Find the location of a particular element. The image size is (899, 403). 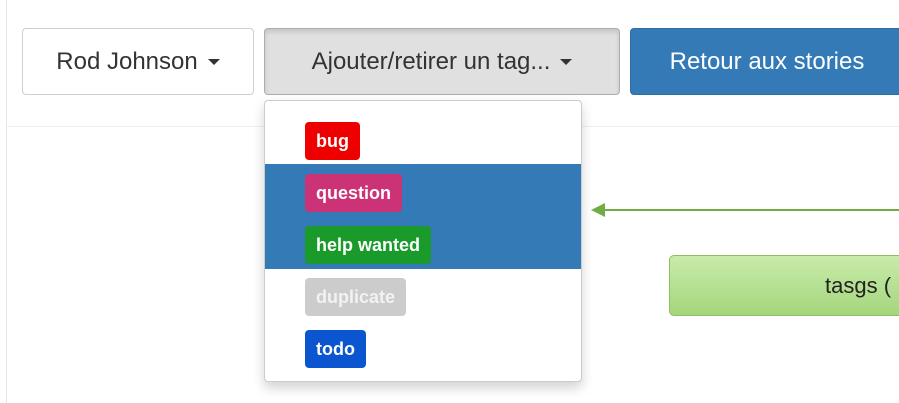

user-dropdown-button: Rod Johnson is located at coordinates (138, 61).